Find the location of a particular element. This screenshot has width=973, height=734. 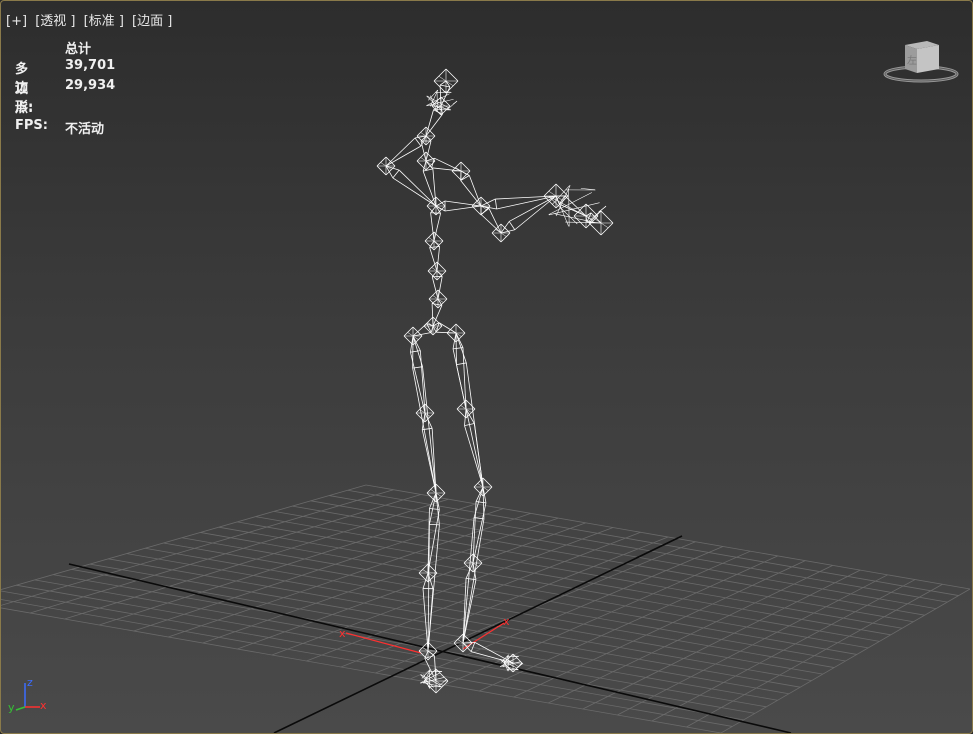

joint-kneeL is located at coordinates (425, 413).